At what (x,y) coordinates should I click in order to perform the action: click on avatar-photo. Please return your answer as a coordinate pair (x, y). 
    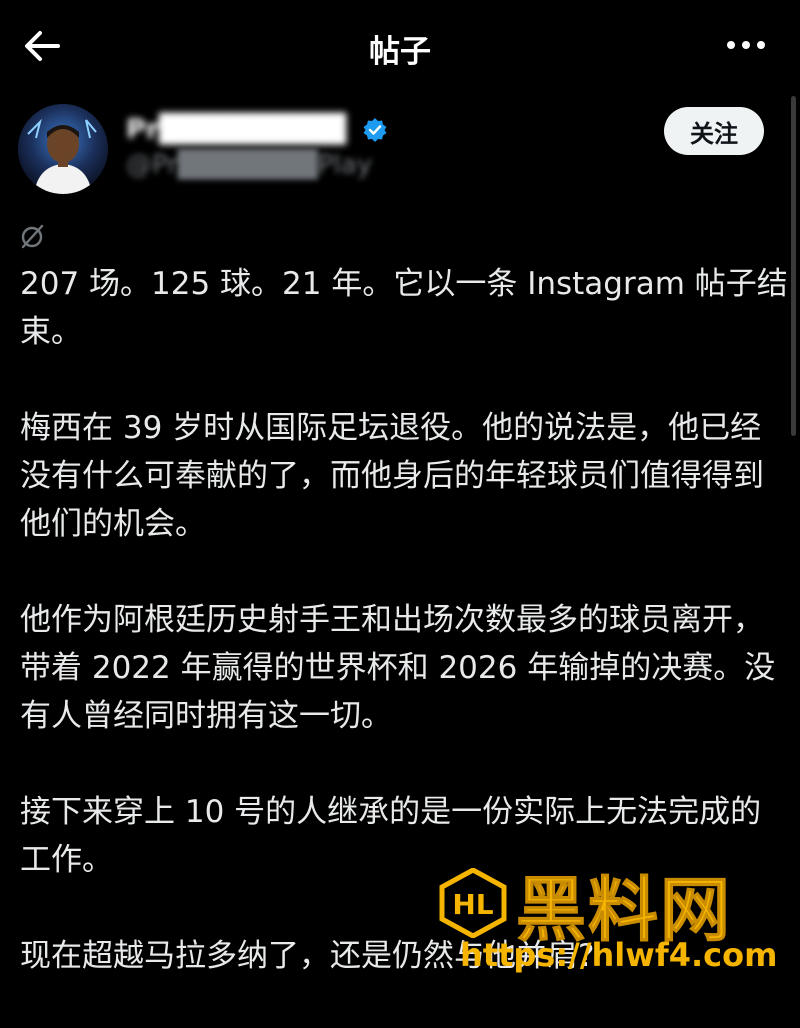
    Looking at the image, I should click on (63, 149).